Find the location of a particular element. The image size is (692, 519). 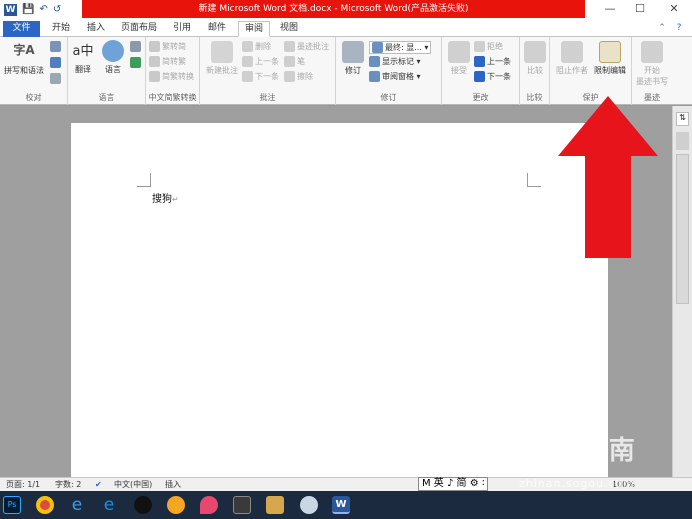

accept-button: 接受 is located at coordinates (459, 58).